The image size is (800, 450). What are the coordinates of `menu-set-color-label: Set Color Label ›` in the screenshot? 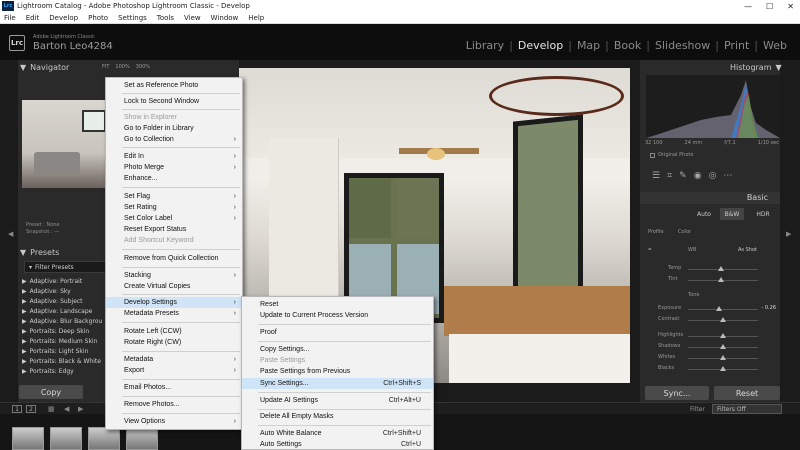 It's located at (174, 218).